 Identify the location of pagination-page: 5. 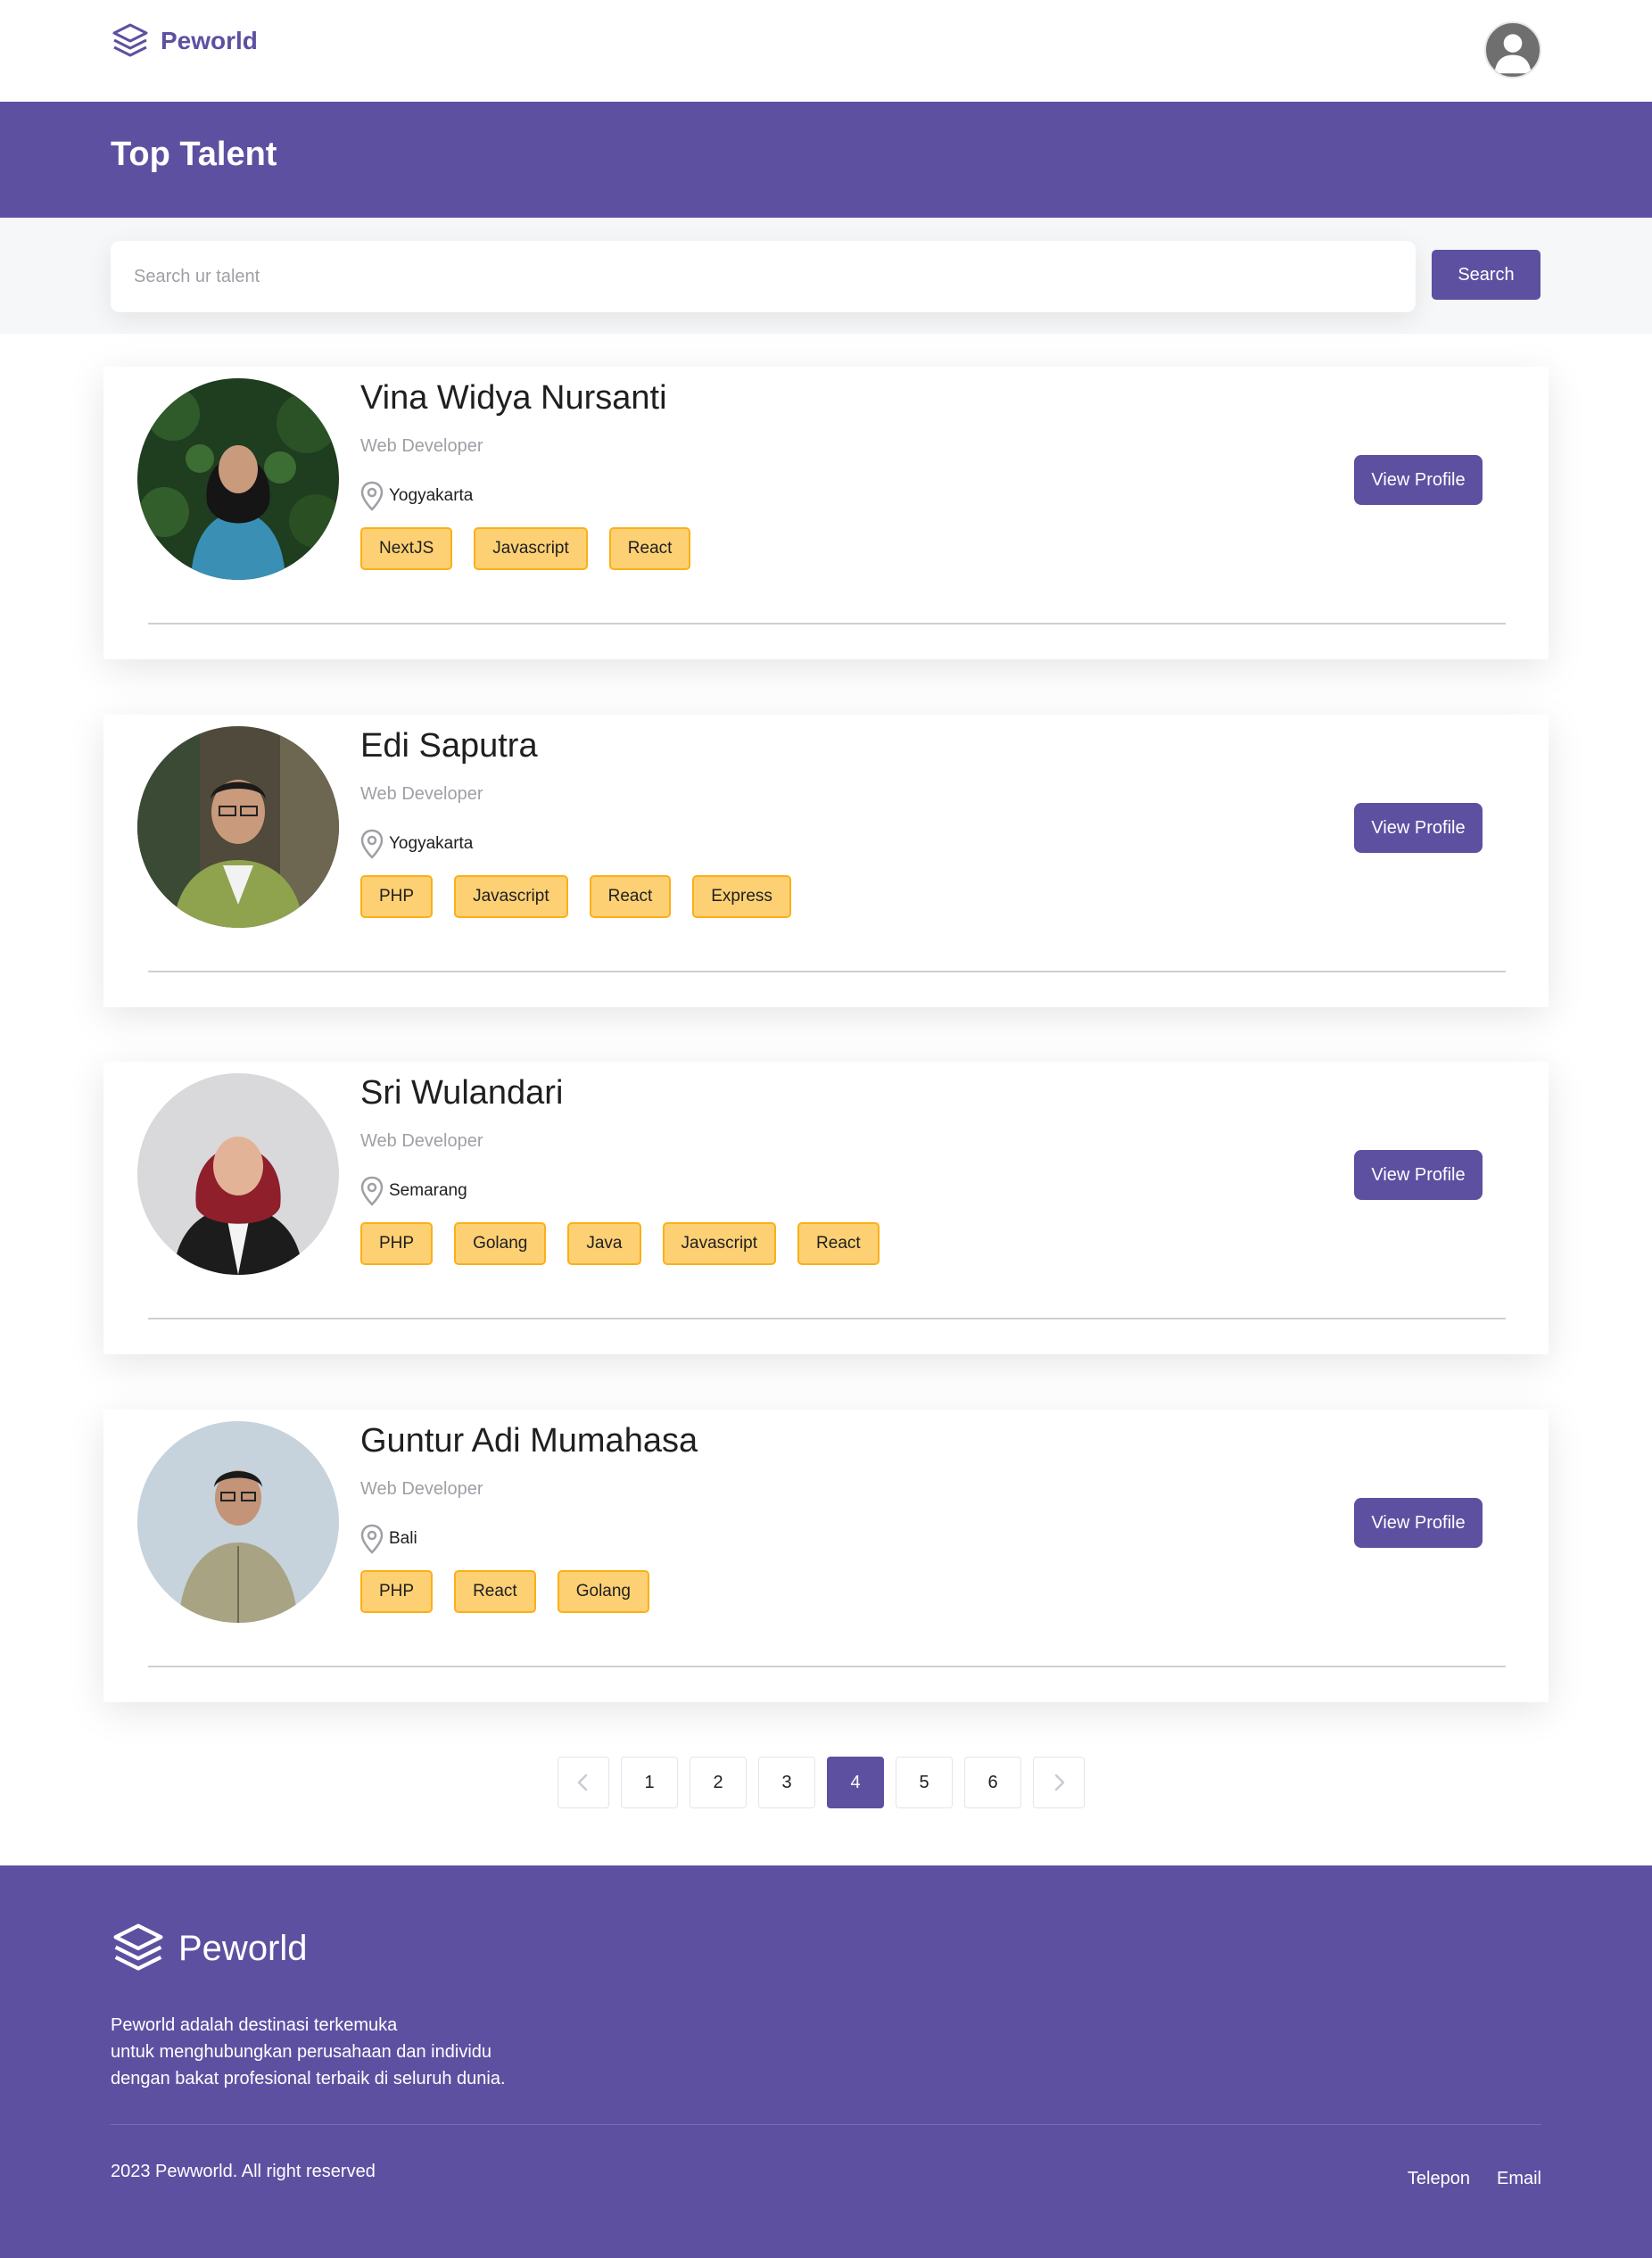
(924, 1782).